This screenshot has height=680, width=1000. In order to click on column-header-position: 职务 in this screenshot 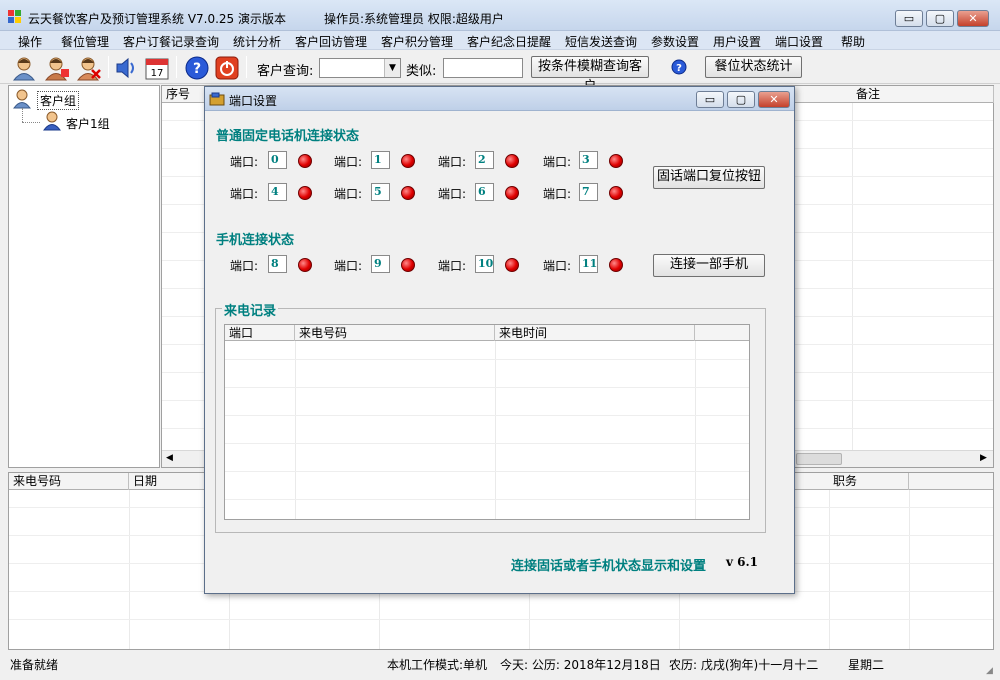, I will do `click(869, 481)`.